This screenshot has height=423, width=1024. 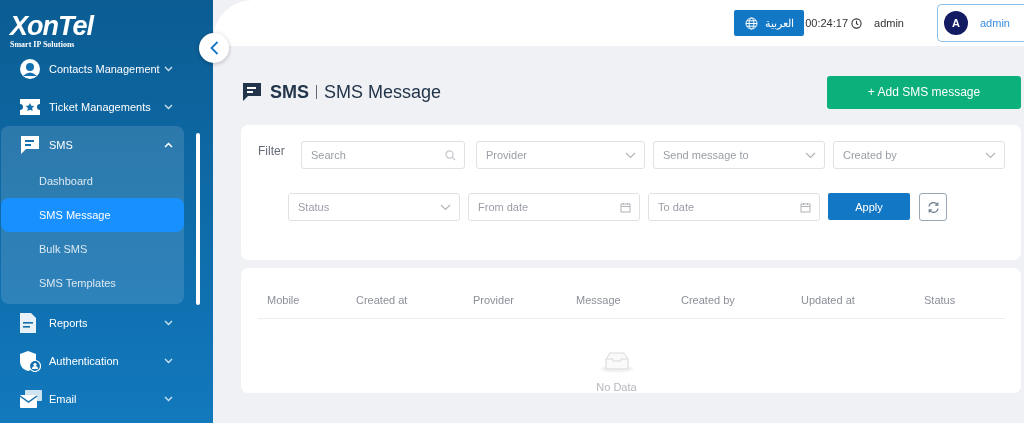 I want to click on column-header: Provider, so click(x=494, y=300).